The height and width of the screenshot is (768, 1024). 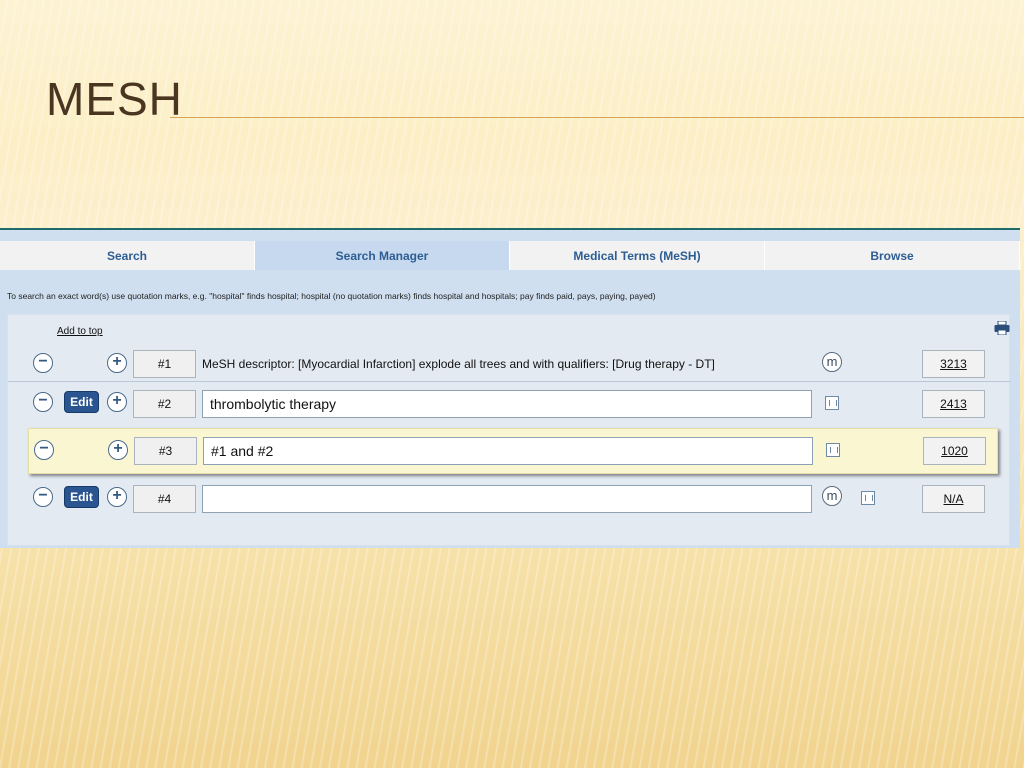 What do you see at coordinates (165, 451) in the screenshot?
I see `line-number: #3` at bounding box center [165, 451].